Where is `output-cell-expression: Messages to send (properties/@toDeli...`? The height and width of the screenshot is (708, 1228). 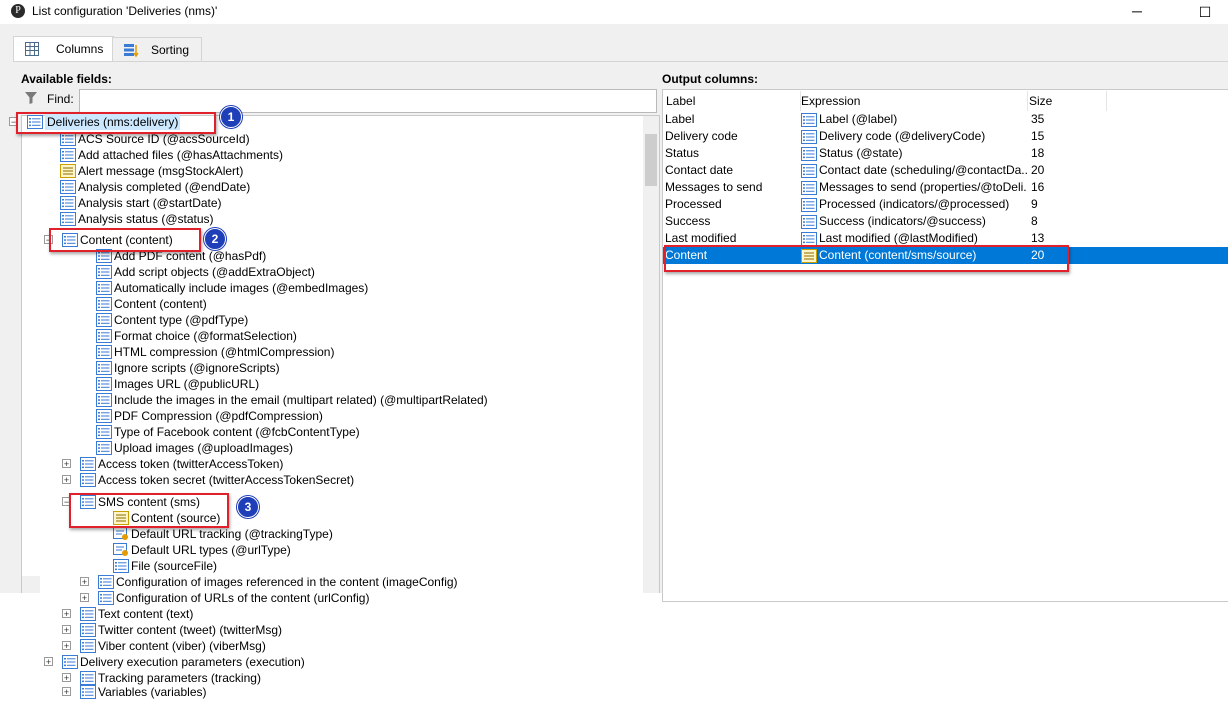 output-cell-expression: Messages to send (properties/@toDeli... is located at coordinates (923, 187).